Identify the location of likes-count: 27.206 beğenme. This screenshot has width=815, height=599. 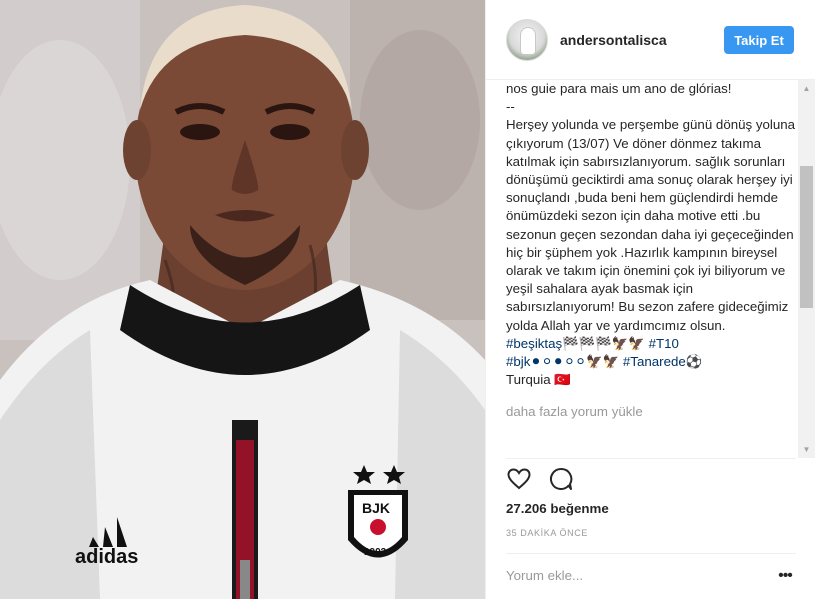
(557, 508).